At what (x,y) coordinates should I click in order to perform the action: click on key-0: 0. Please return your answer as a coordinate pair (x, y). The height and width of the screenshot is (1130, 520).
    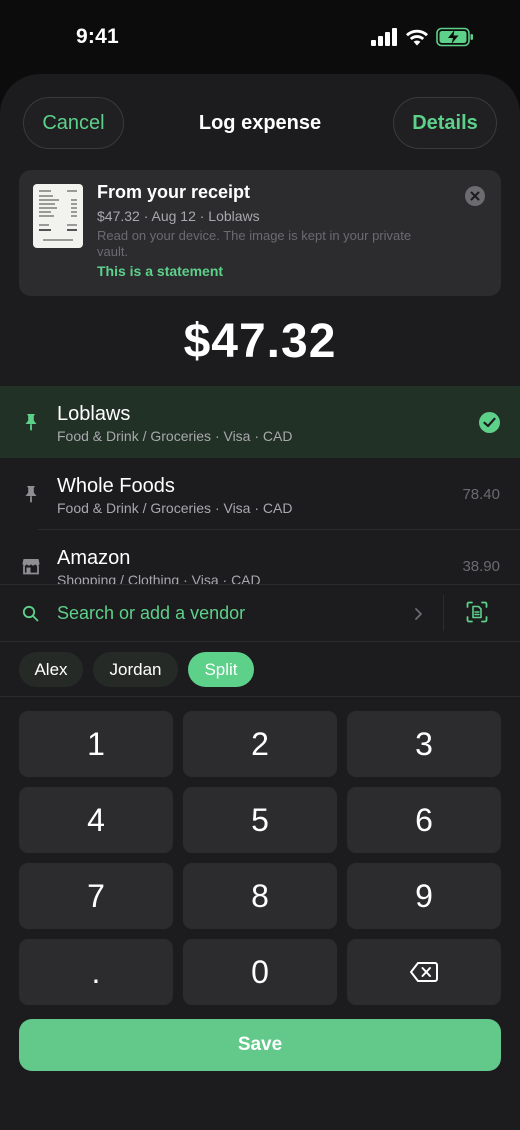
    Looking at the image, I should click on (260, 972).